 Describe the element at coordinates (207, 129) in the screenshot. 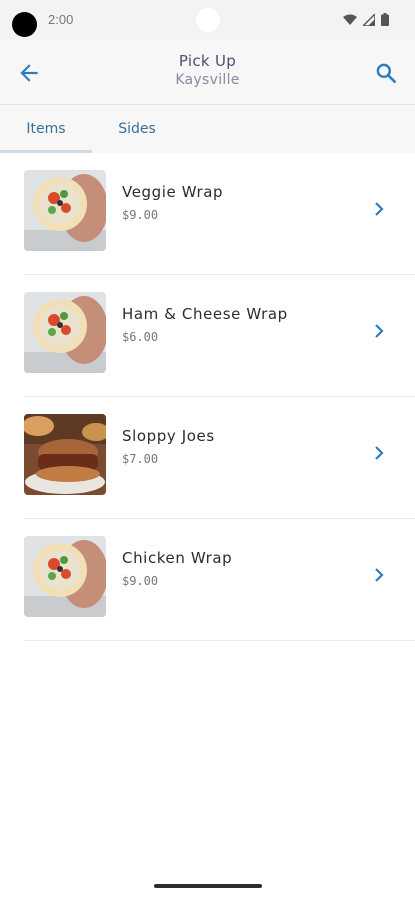

I see `category-tabs: Items Sides` at that location.